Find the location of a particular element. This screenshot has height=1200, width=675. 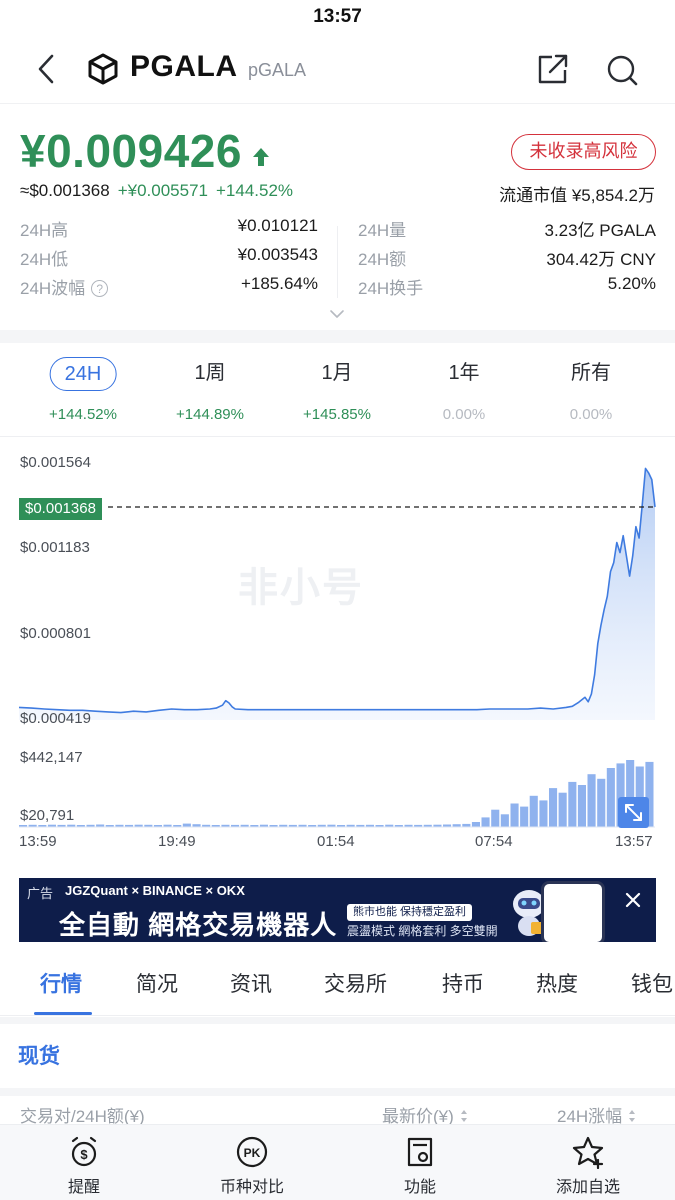

stat-value: 3.23亿 PGALA is located at coordinates (600, 230).